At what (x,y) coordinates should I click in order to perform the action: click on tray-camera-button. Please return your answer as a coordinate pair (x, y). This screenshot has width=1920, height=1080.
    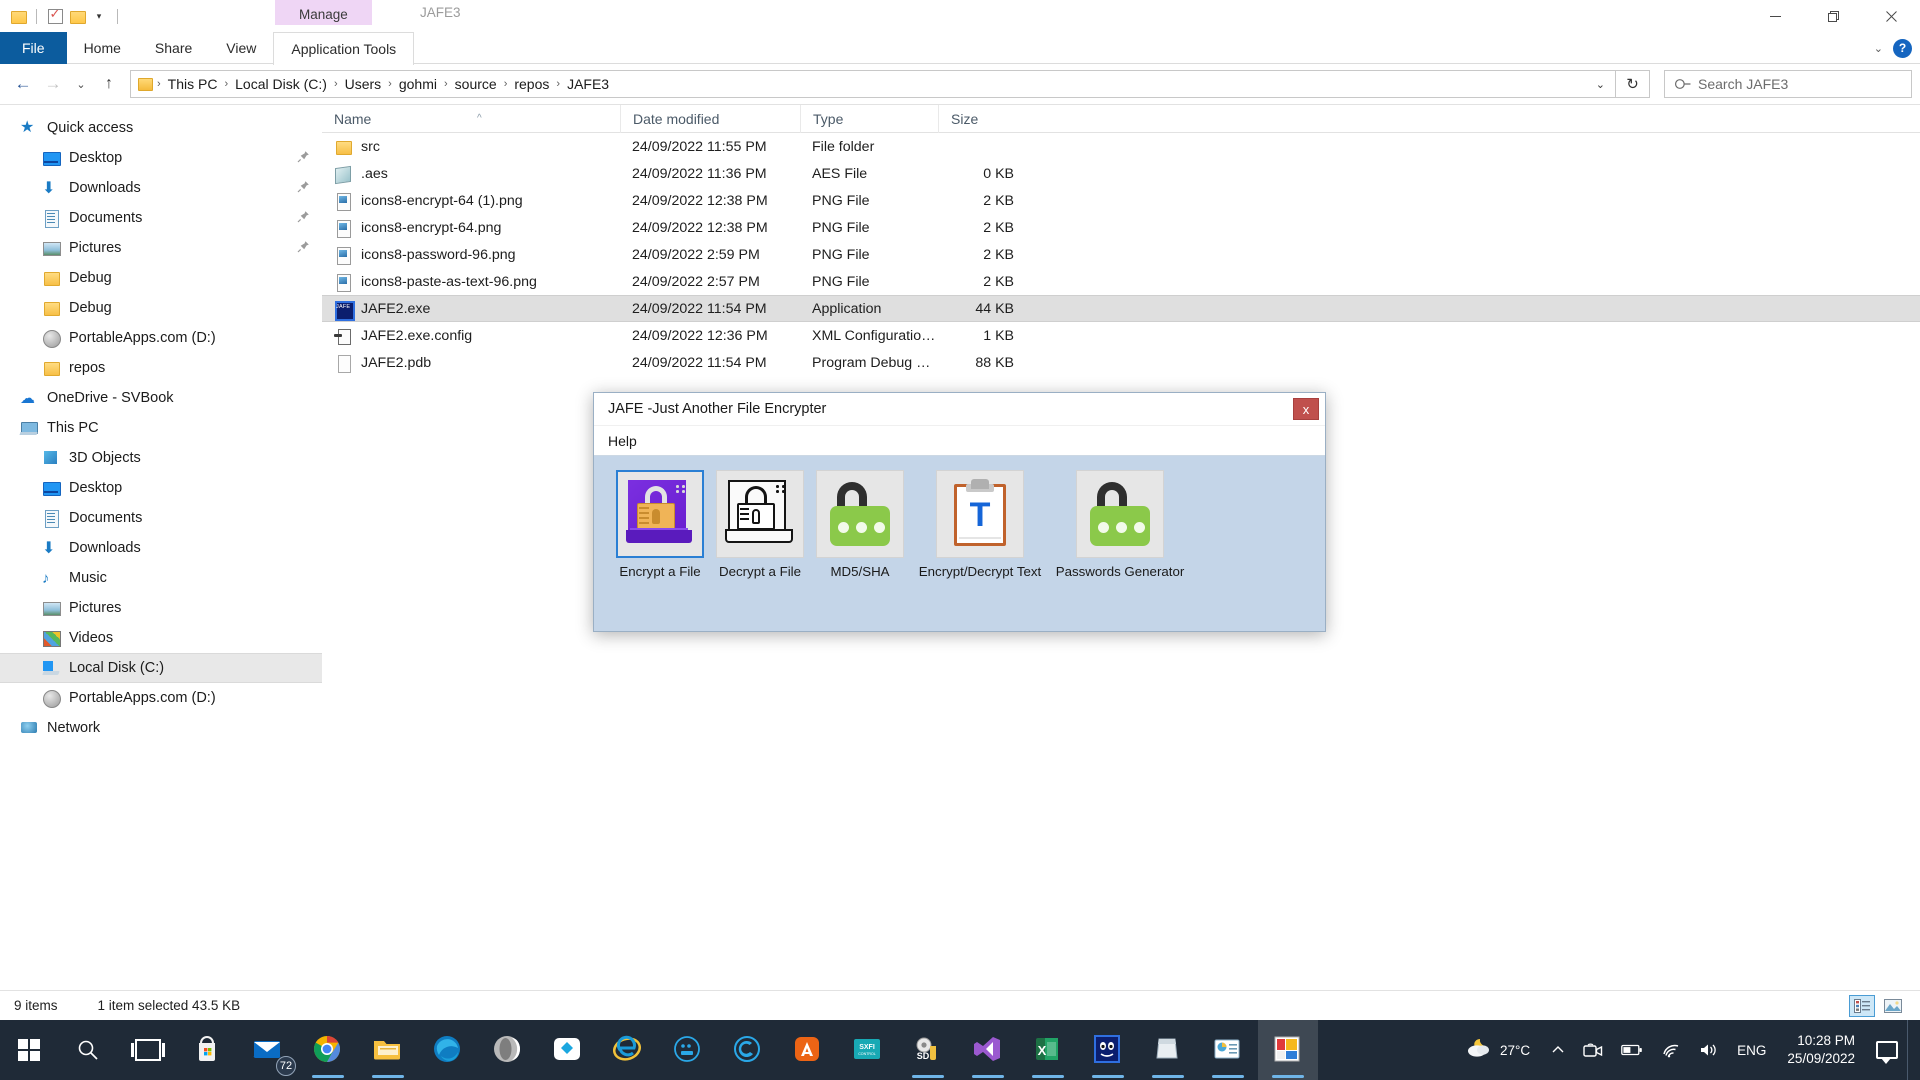
    Looking at the image, I should click on (1593, 1050).